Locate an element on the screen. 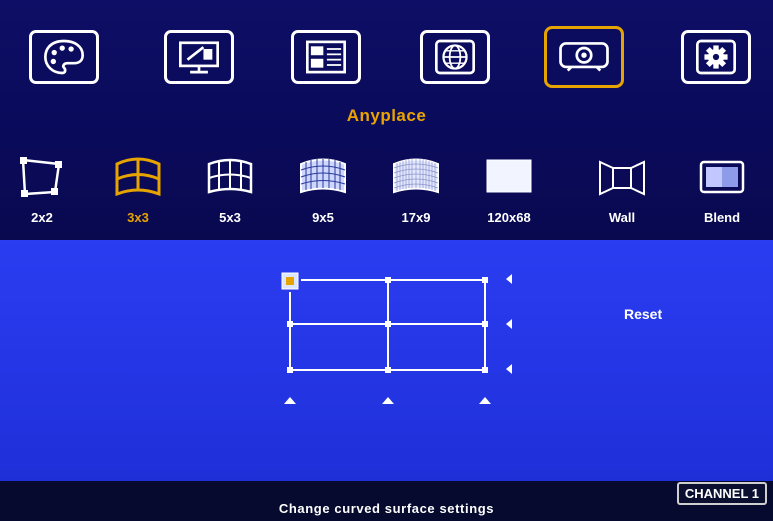  option-label: Wall is located at coordinates (622, 217).